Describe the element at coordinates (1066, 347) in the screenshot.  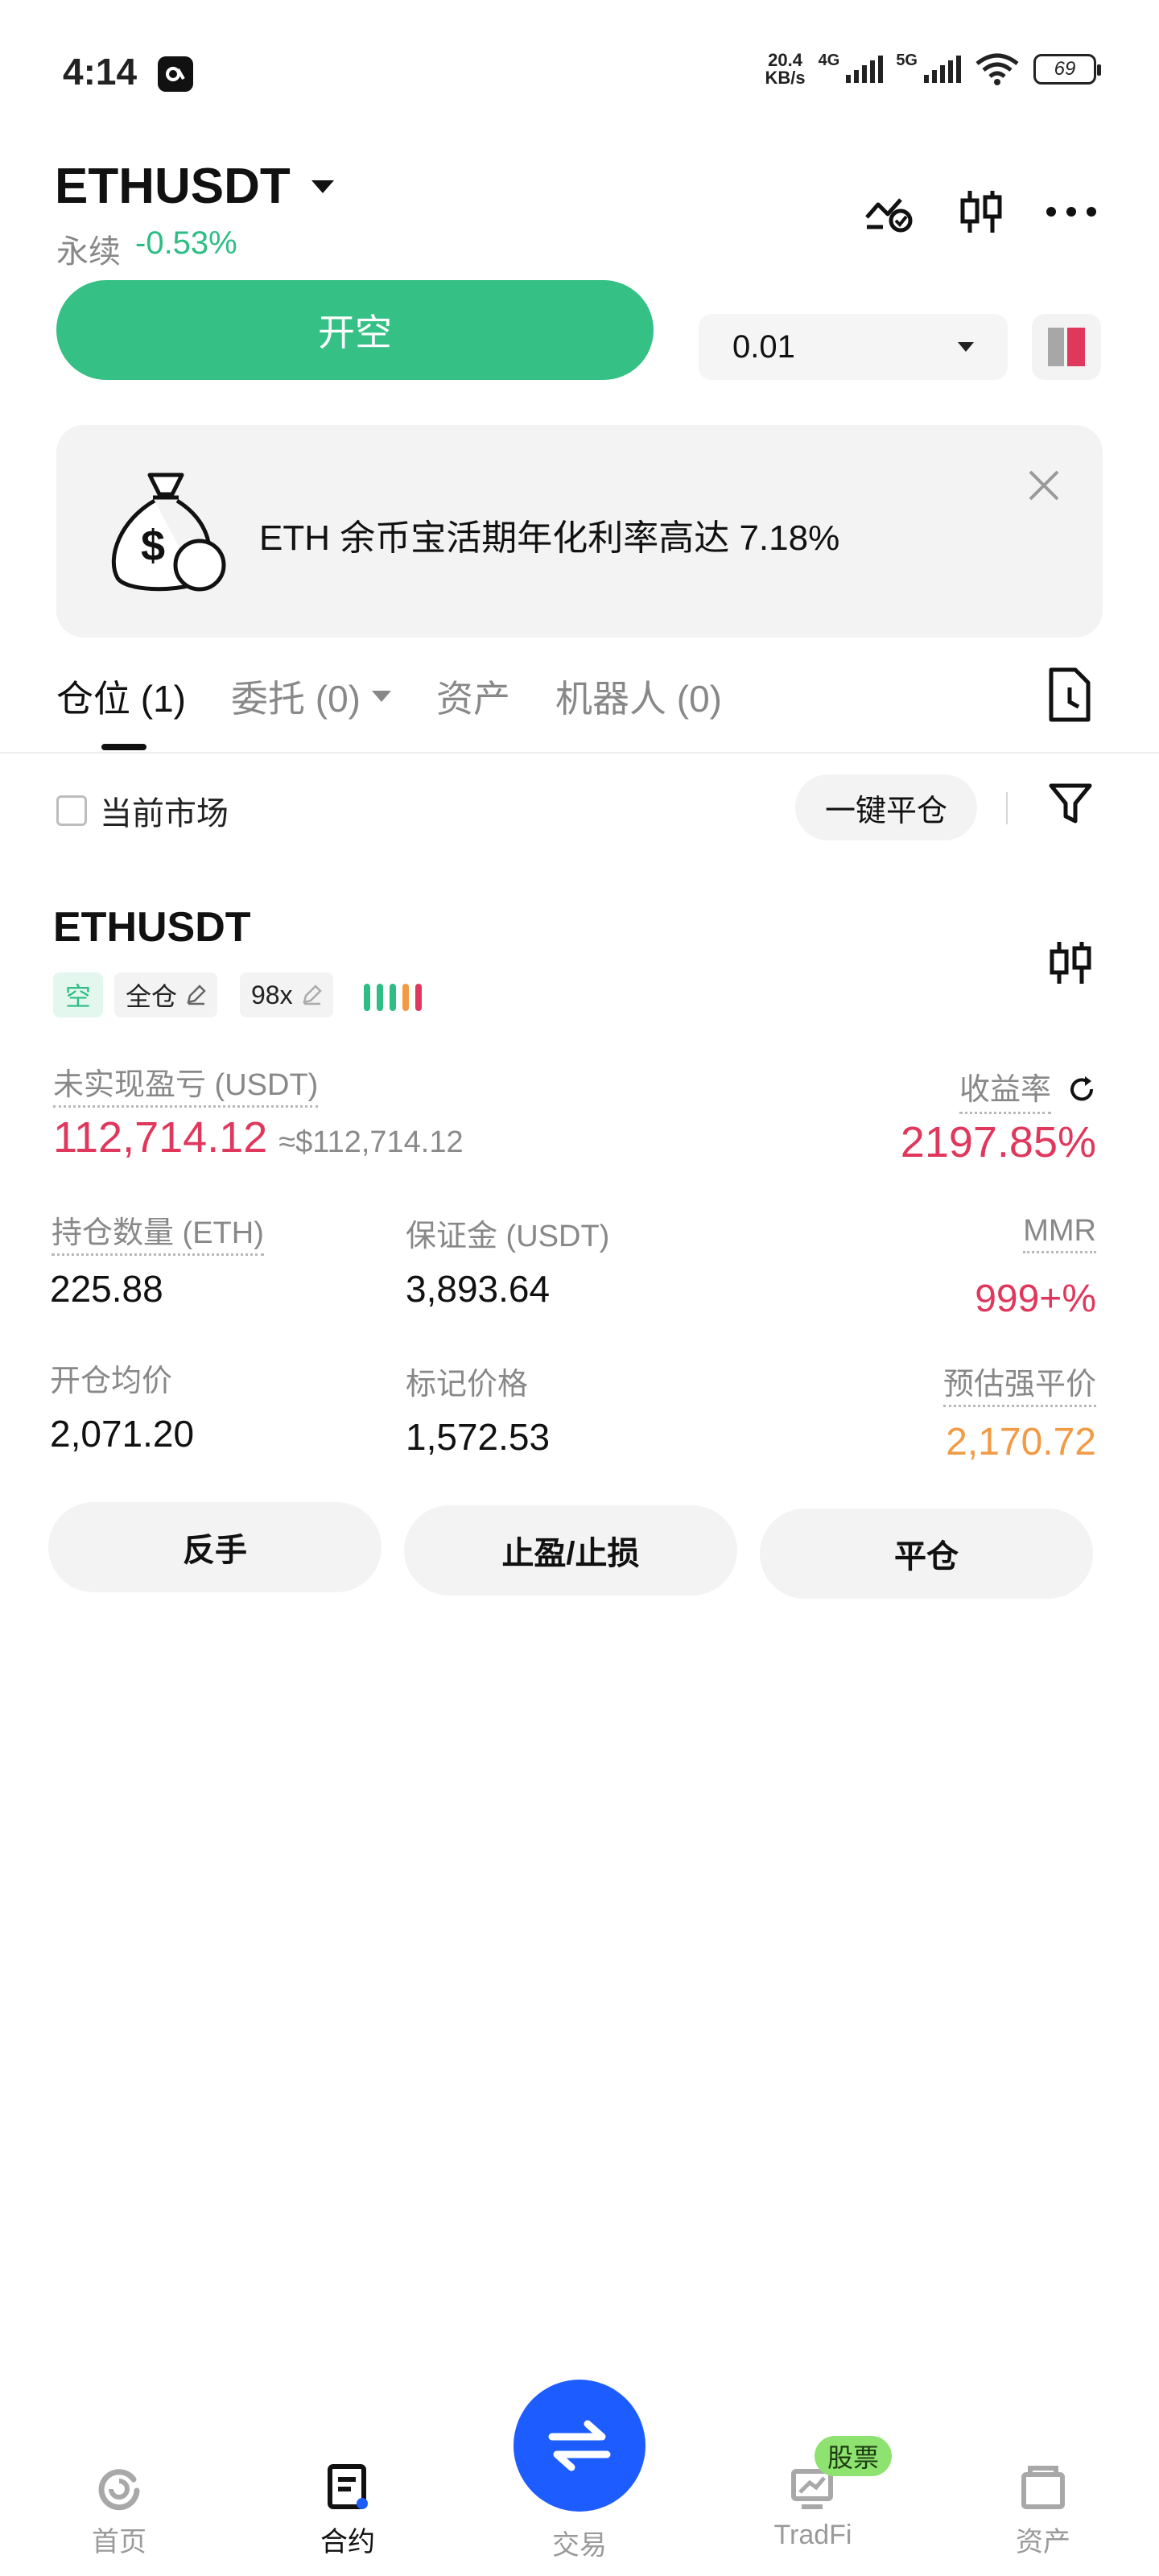
I see `order-book-toggle-icon` at that location.